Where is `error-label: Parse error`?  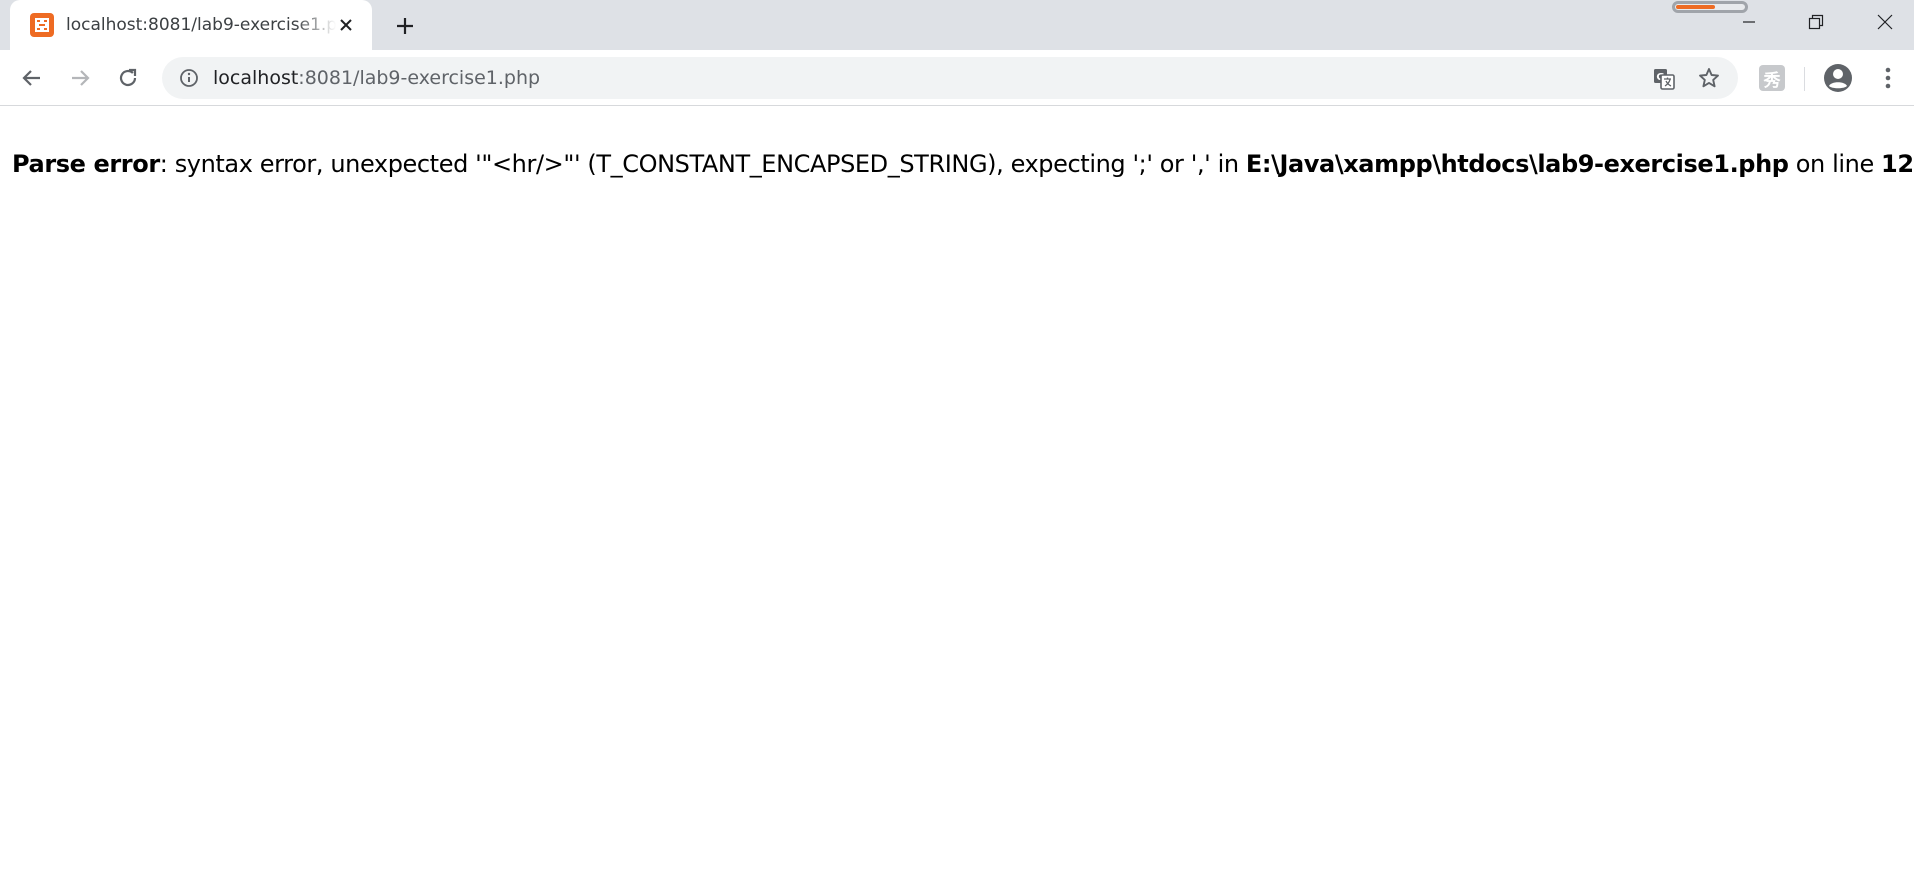
error-label: Parse error is located at coordinates (86, 164).